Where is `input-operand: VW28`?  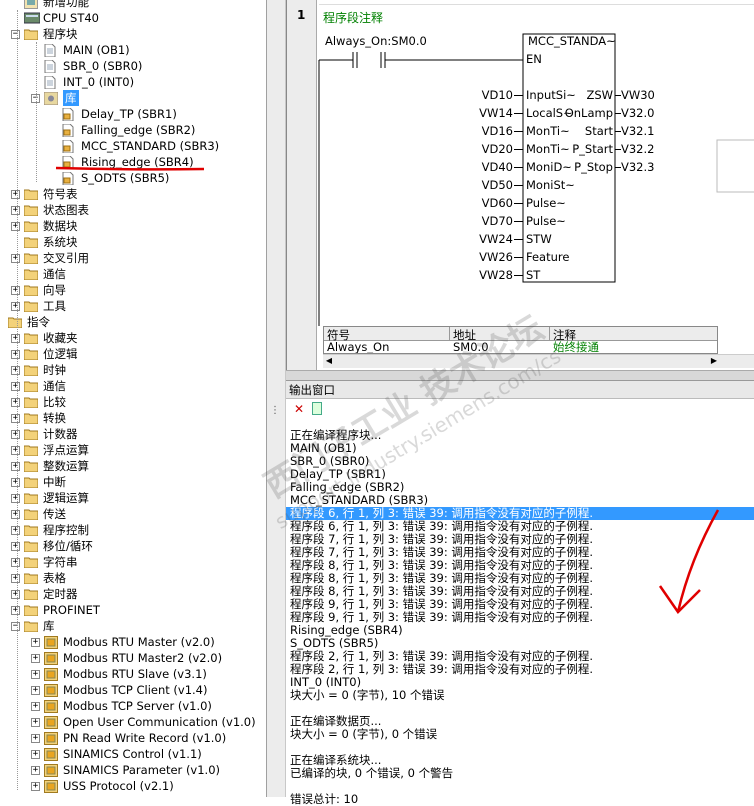
input-operand: VW28 is located at coordinates (495, 275).